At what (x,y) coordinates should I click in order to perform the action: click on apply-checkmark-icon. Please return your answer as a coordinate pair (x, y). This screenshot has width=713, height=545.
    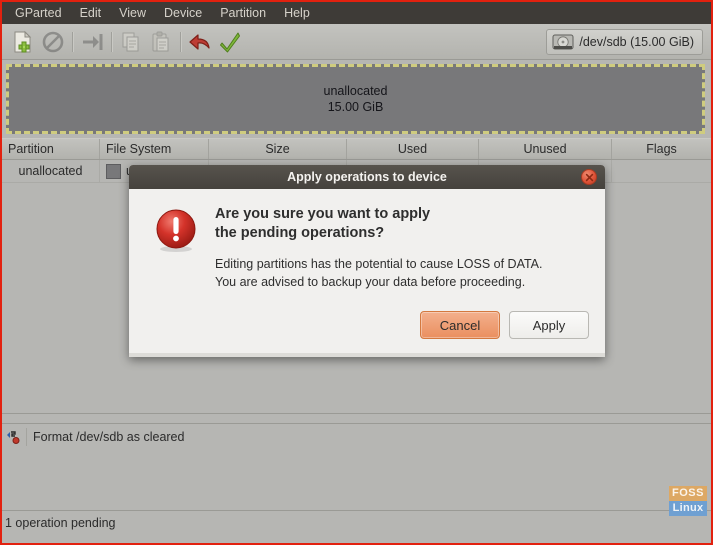
    Looking at the image, I should click on (230, 42).